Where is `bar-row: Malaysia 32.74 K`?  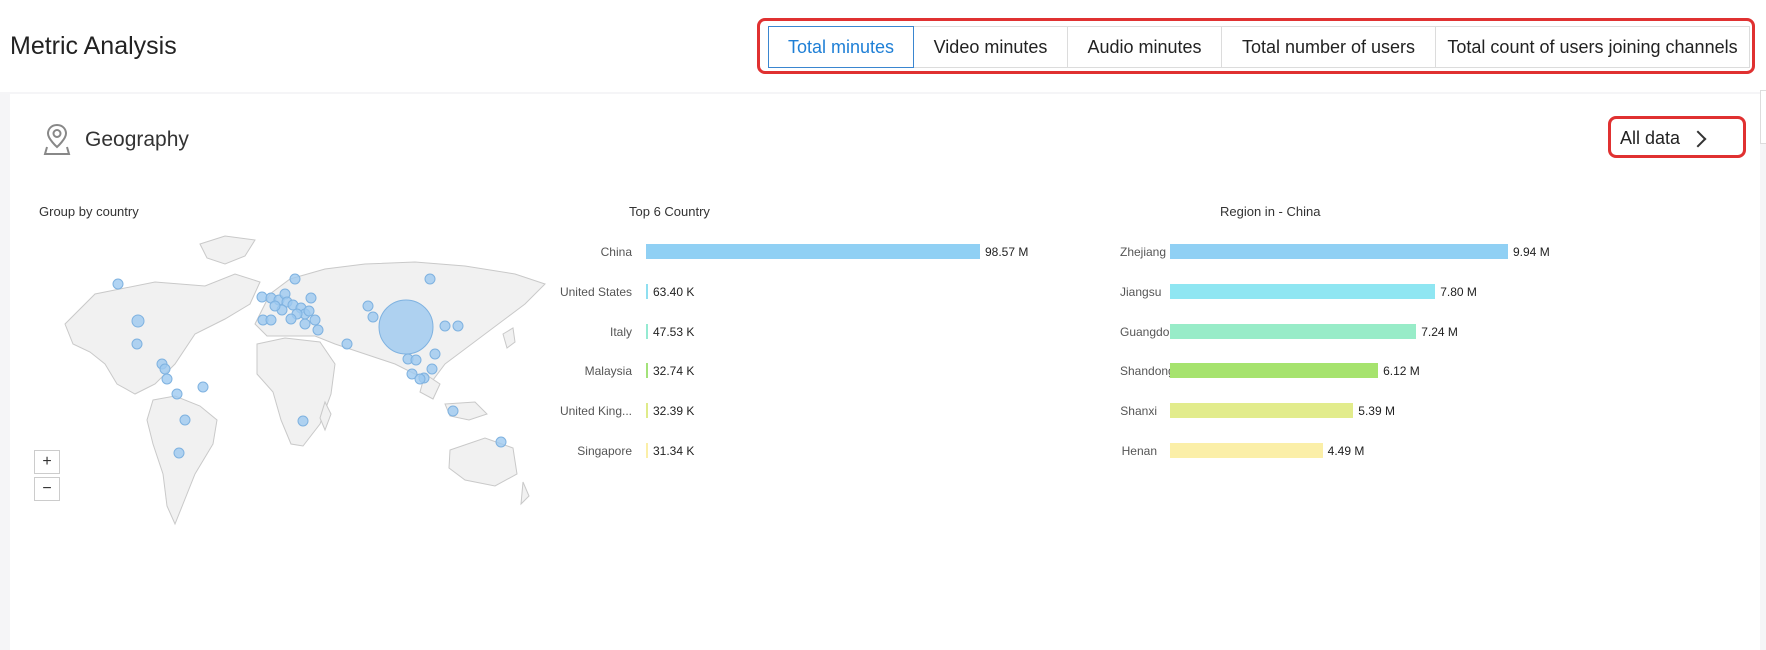 bar-row: Malaysia 32.74 K is located at coordinates (840, 371).